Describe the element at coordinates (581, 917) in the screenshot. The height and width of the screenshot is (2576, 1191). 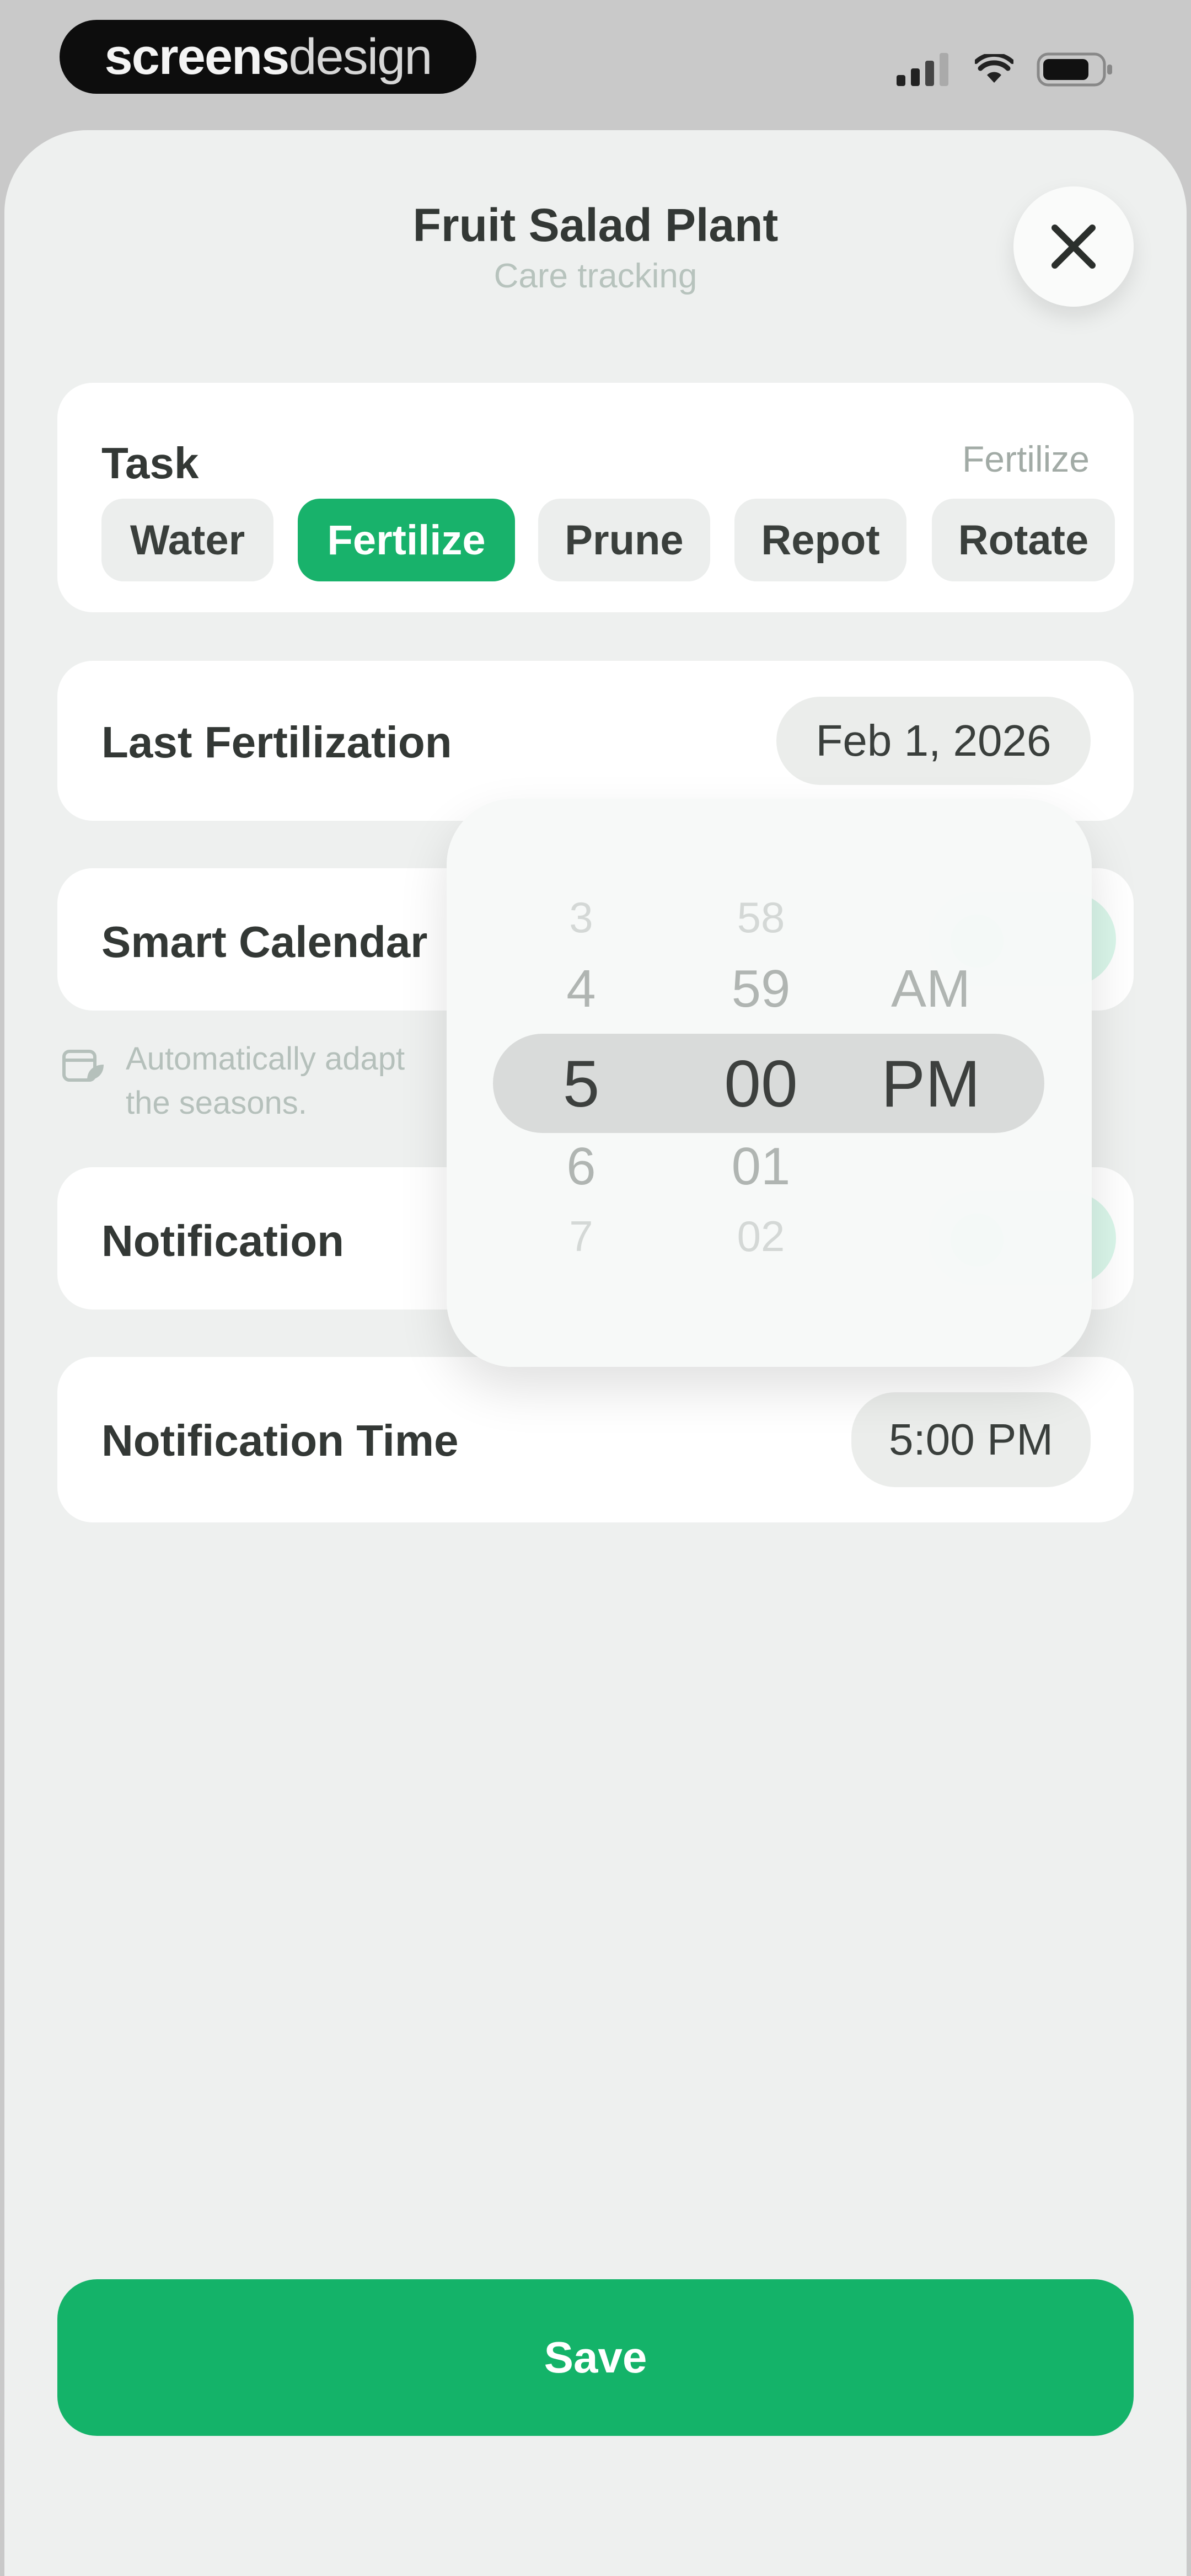
I see `picker-hour-option: 3` at that location.